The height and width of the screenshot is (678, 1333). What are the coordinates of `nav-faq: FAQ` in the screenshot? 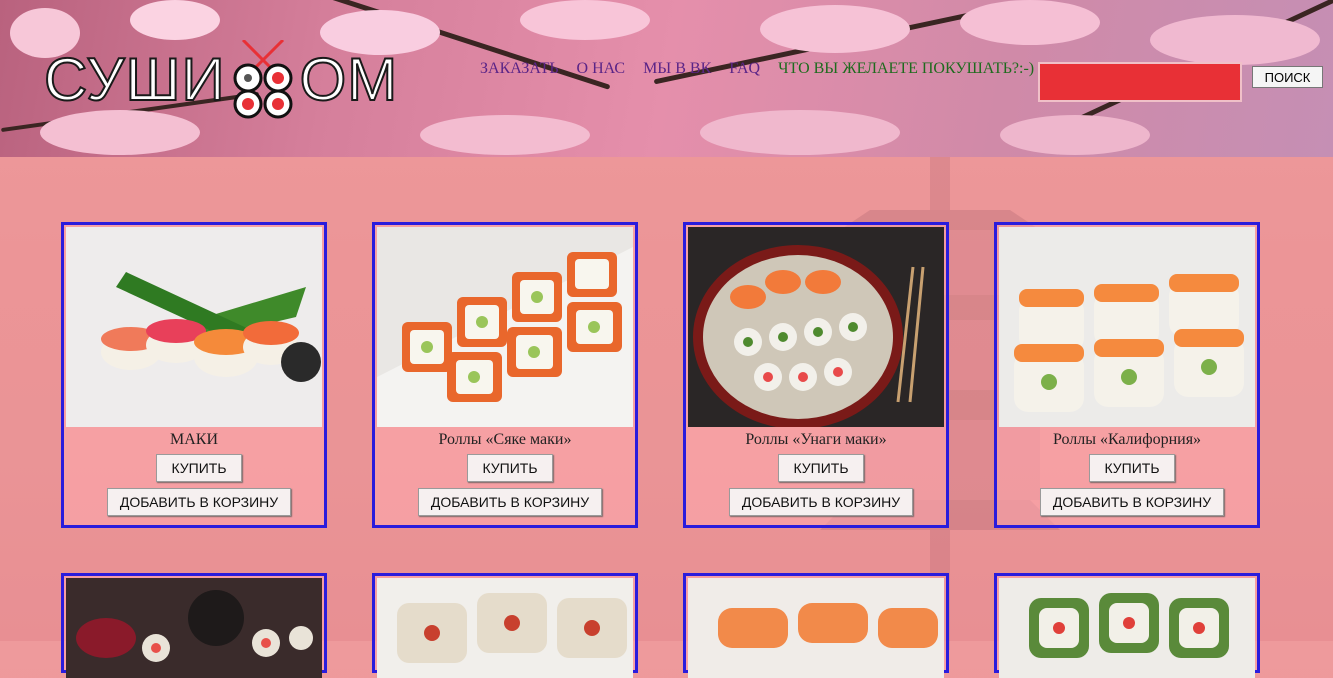 It's located at (744, 68).